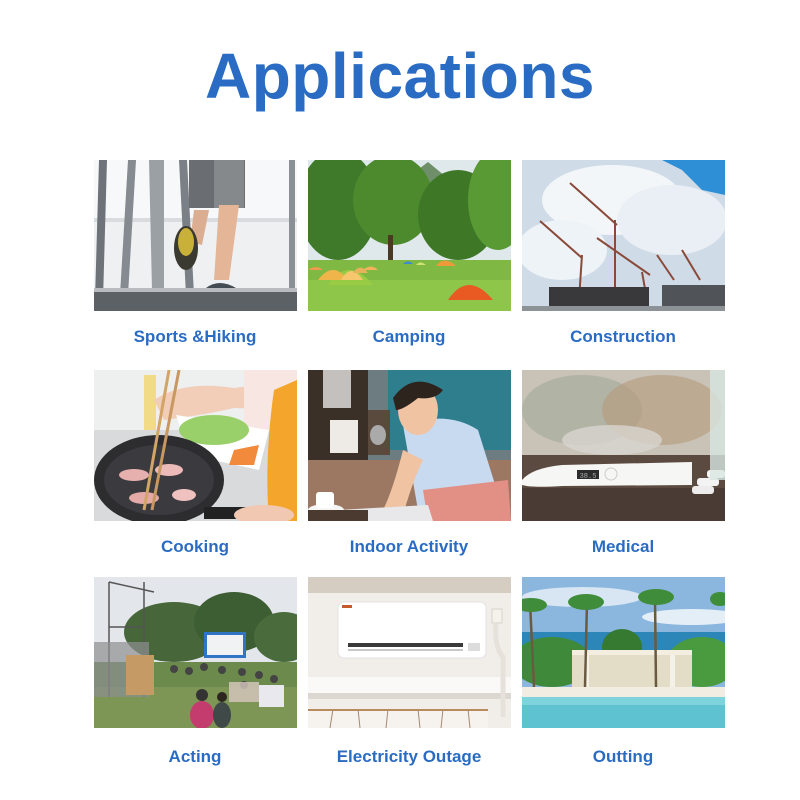 This screenshot has width=800, height=800. What do you see at coordinates (195, 336) in the screenshot?
I see `application-label: Sports &Hiking` at bounding box center [195, 336].